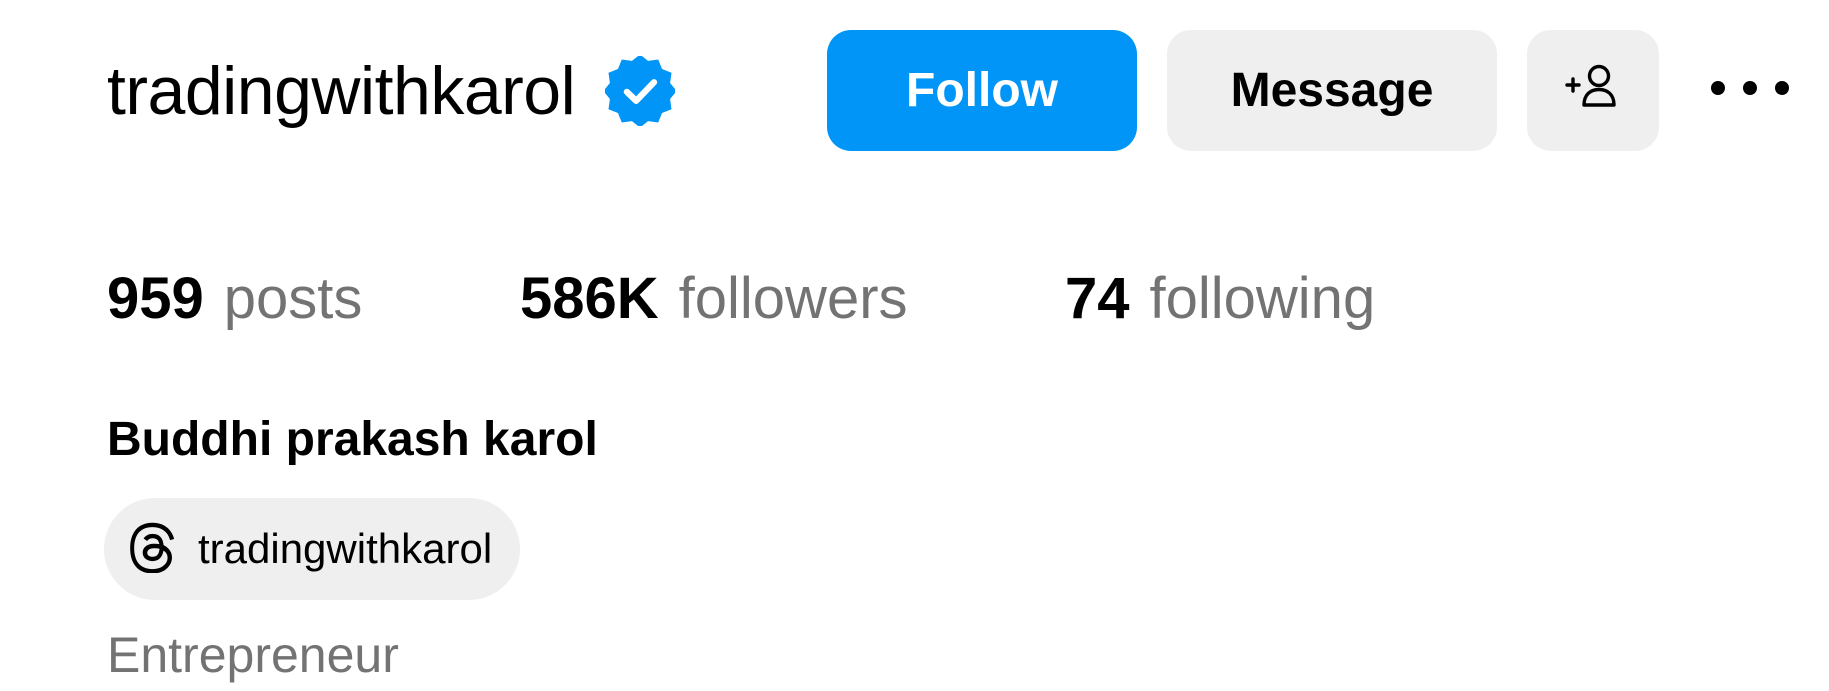 The image size is (1829, 691). I want to click on posts-count: 959, so click(155, 298).